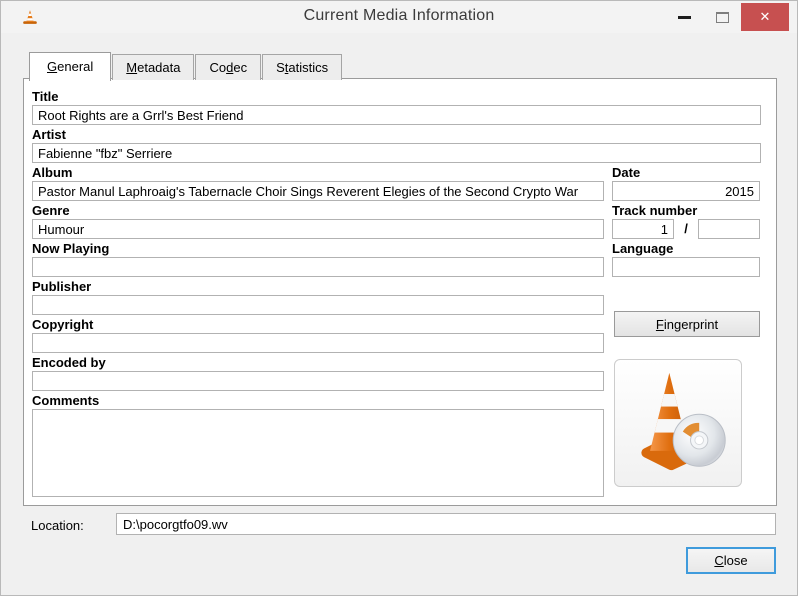  Describe the element at coordinates (62, 286) in the screenshot. I see `publisher-label: Publisher` at that location.